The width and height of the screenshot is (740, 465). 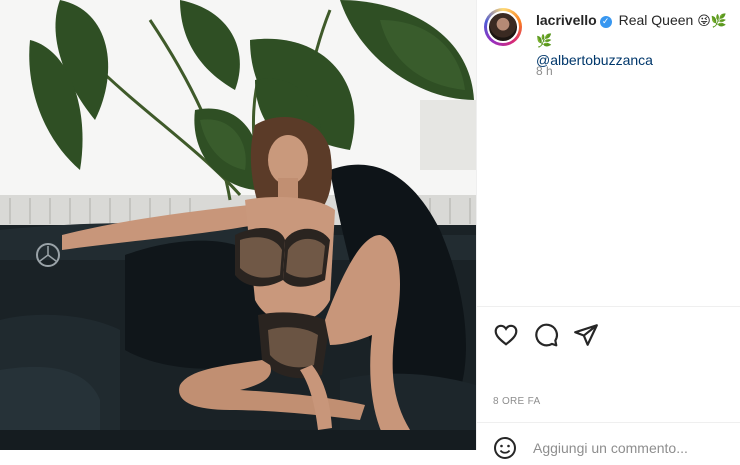 What do you see at coordinates (628, 448) in the screenshot?
I see `comment-input` at bounding box center [628, 448].